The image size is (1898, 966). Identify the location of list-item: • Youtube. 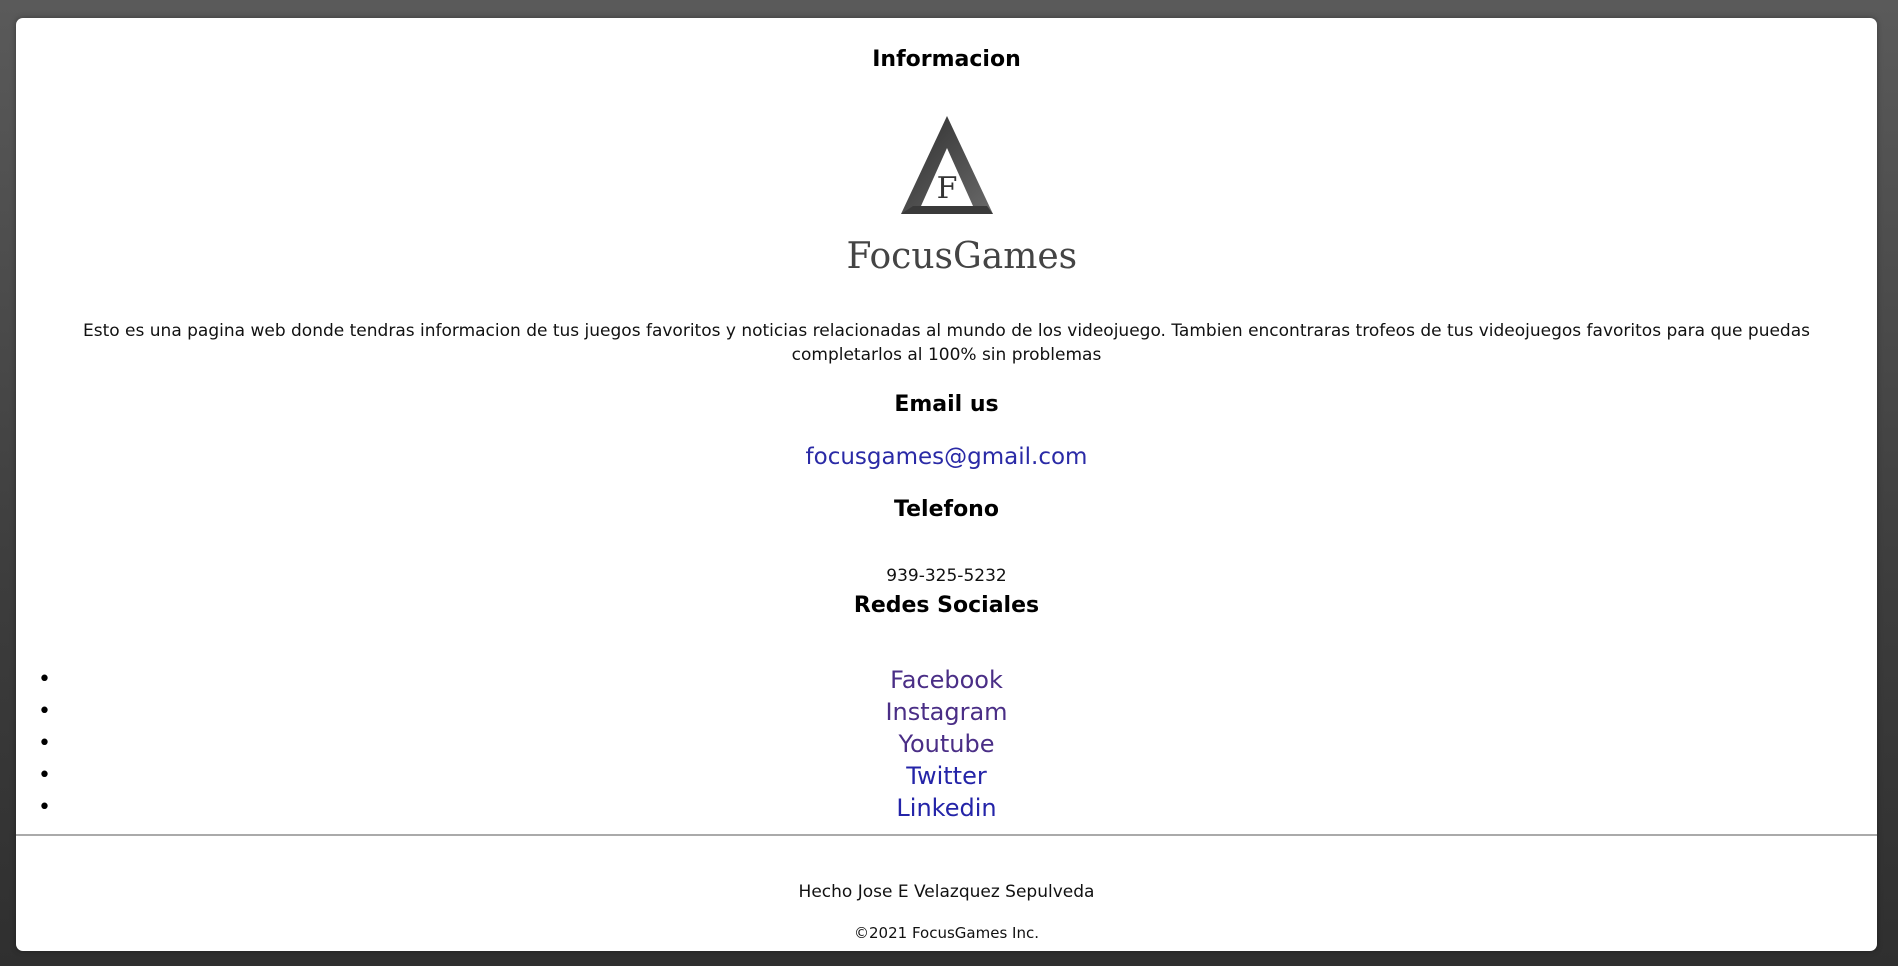
(946, 744).